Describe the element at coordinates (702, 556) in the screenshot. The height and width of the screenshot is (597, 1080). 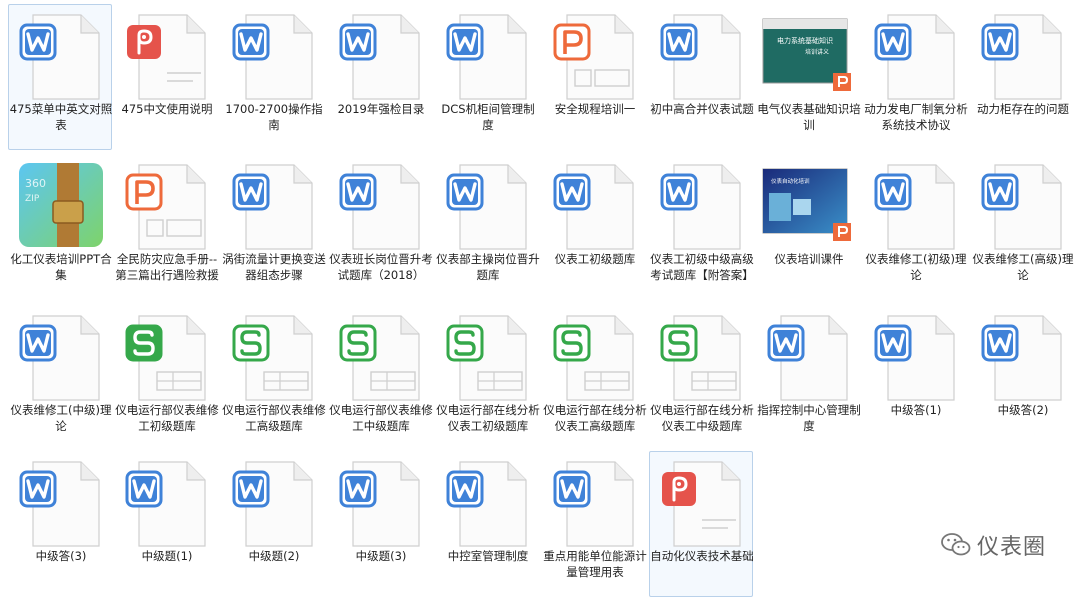
I see `file-label: 自动化仪表技术基础` at that location.